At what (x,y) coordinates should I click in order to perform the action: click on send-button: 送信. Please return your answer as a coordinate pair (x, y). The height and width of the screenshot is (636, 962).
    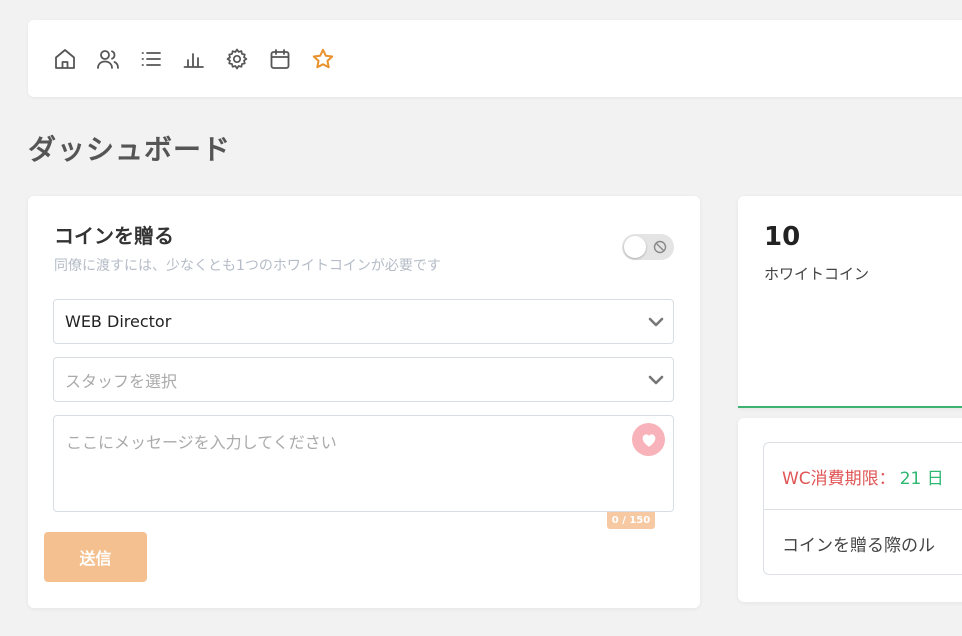
    Looking at the image, I should click on (95, 557).